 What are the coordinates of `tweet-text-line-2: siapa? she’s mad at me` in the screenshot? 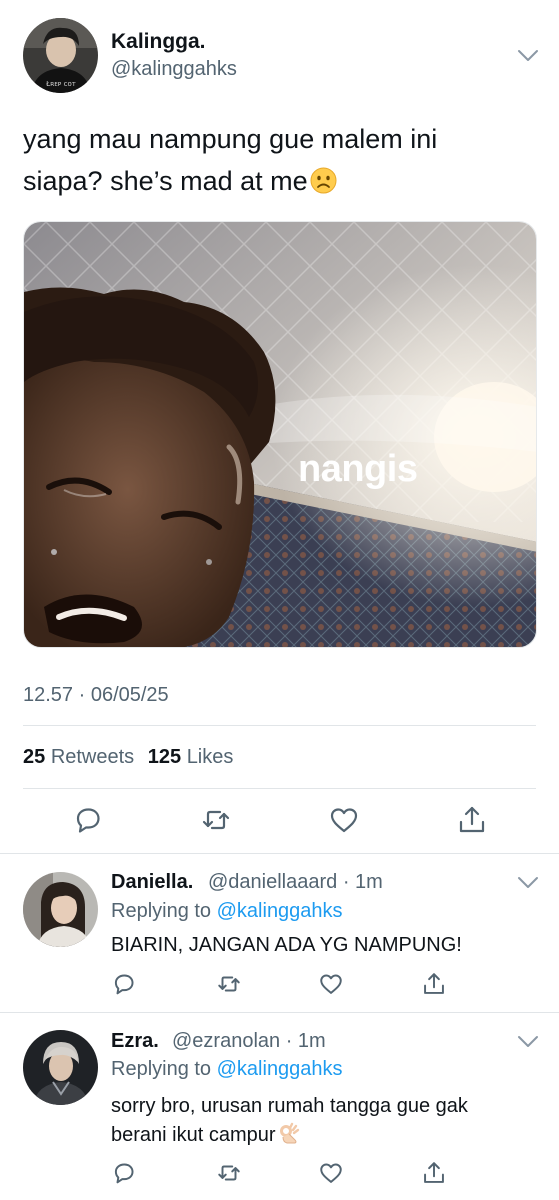 It's located at (273, 181).